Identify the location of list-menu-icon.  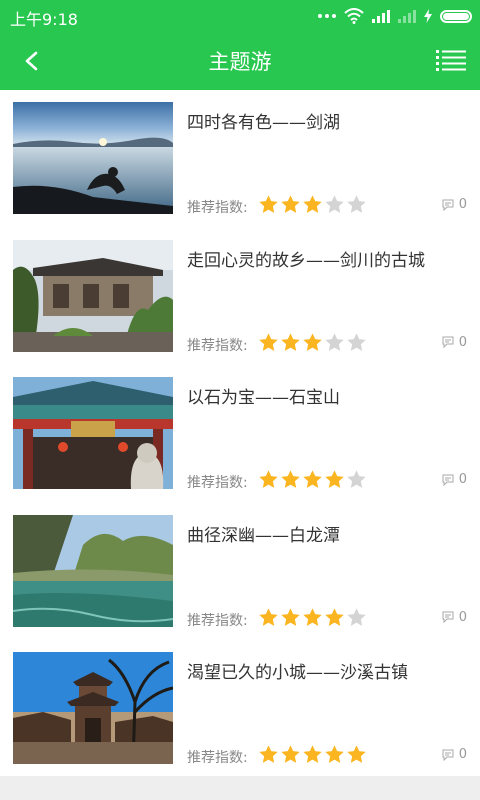
(451, 60).